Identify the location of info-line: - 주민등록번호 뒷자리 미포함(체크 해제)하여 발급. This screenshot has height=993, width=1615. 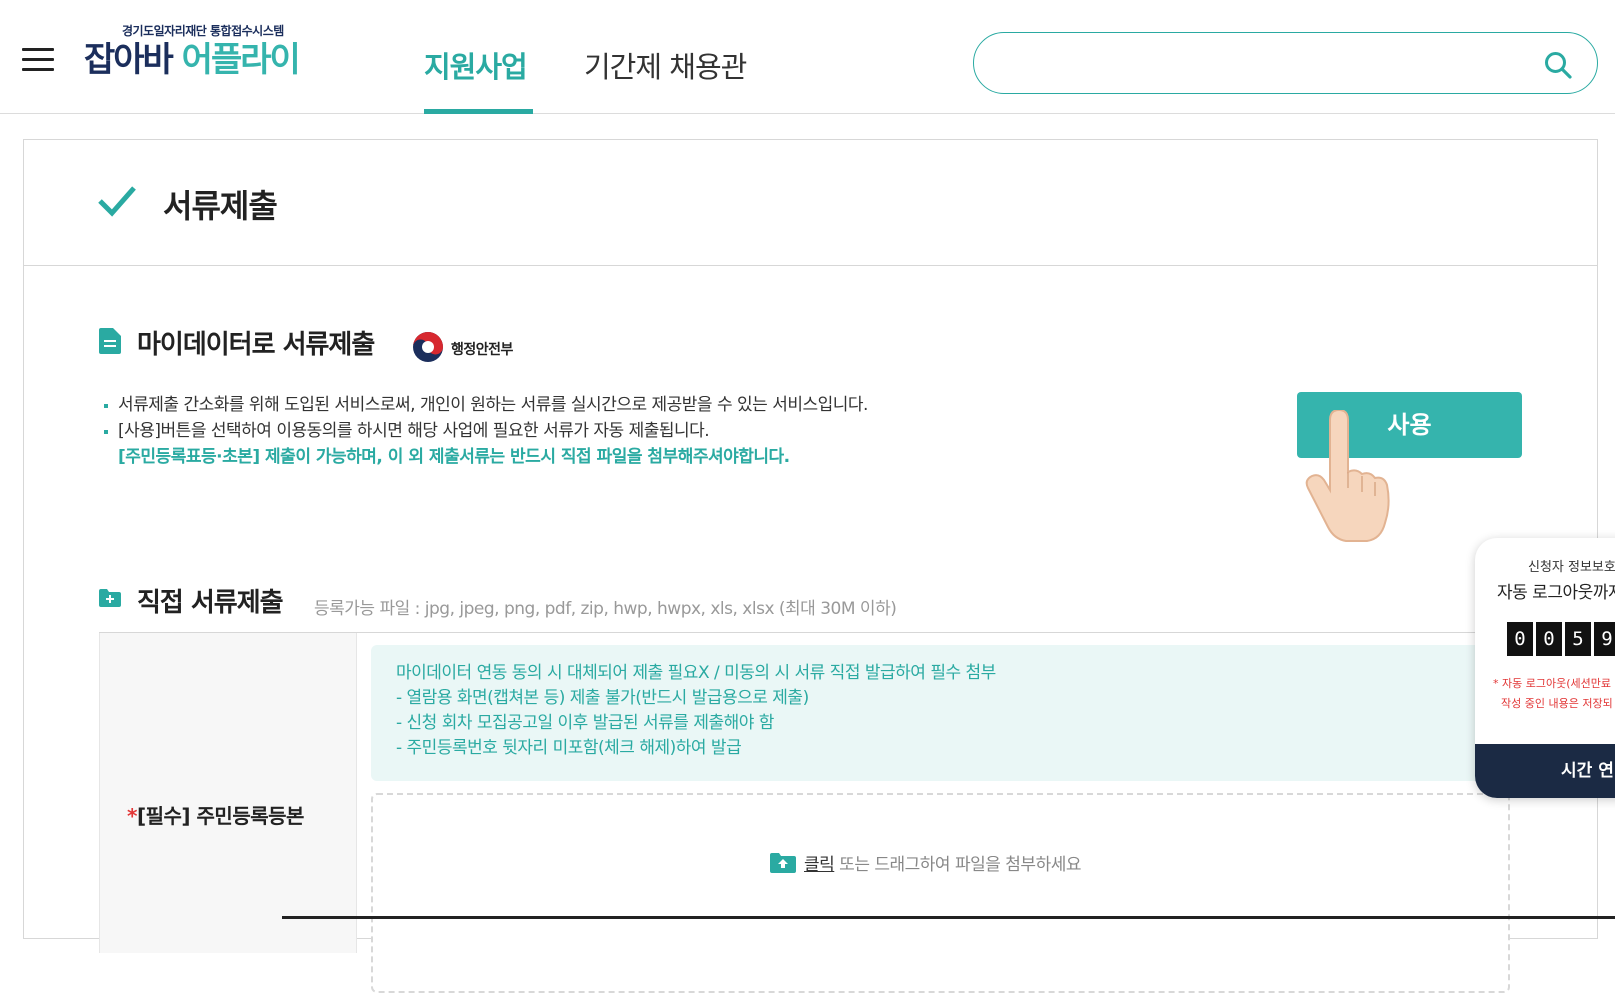
(569, 748).